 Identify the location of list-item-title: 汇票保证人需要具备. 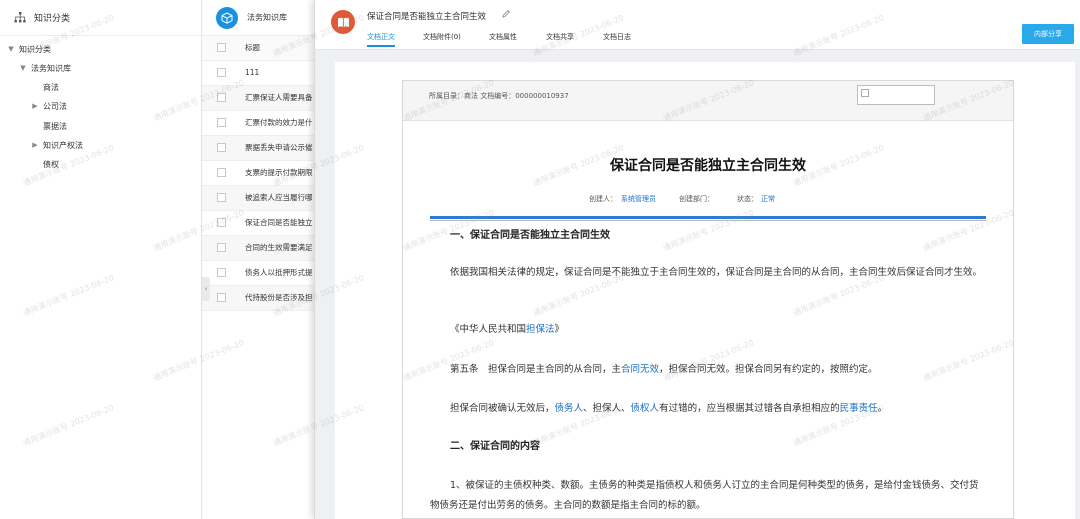
(279, 97).